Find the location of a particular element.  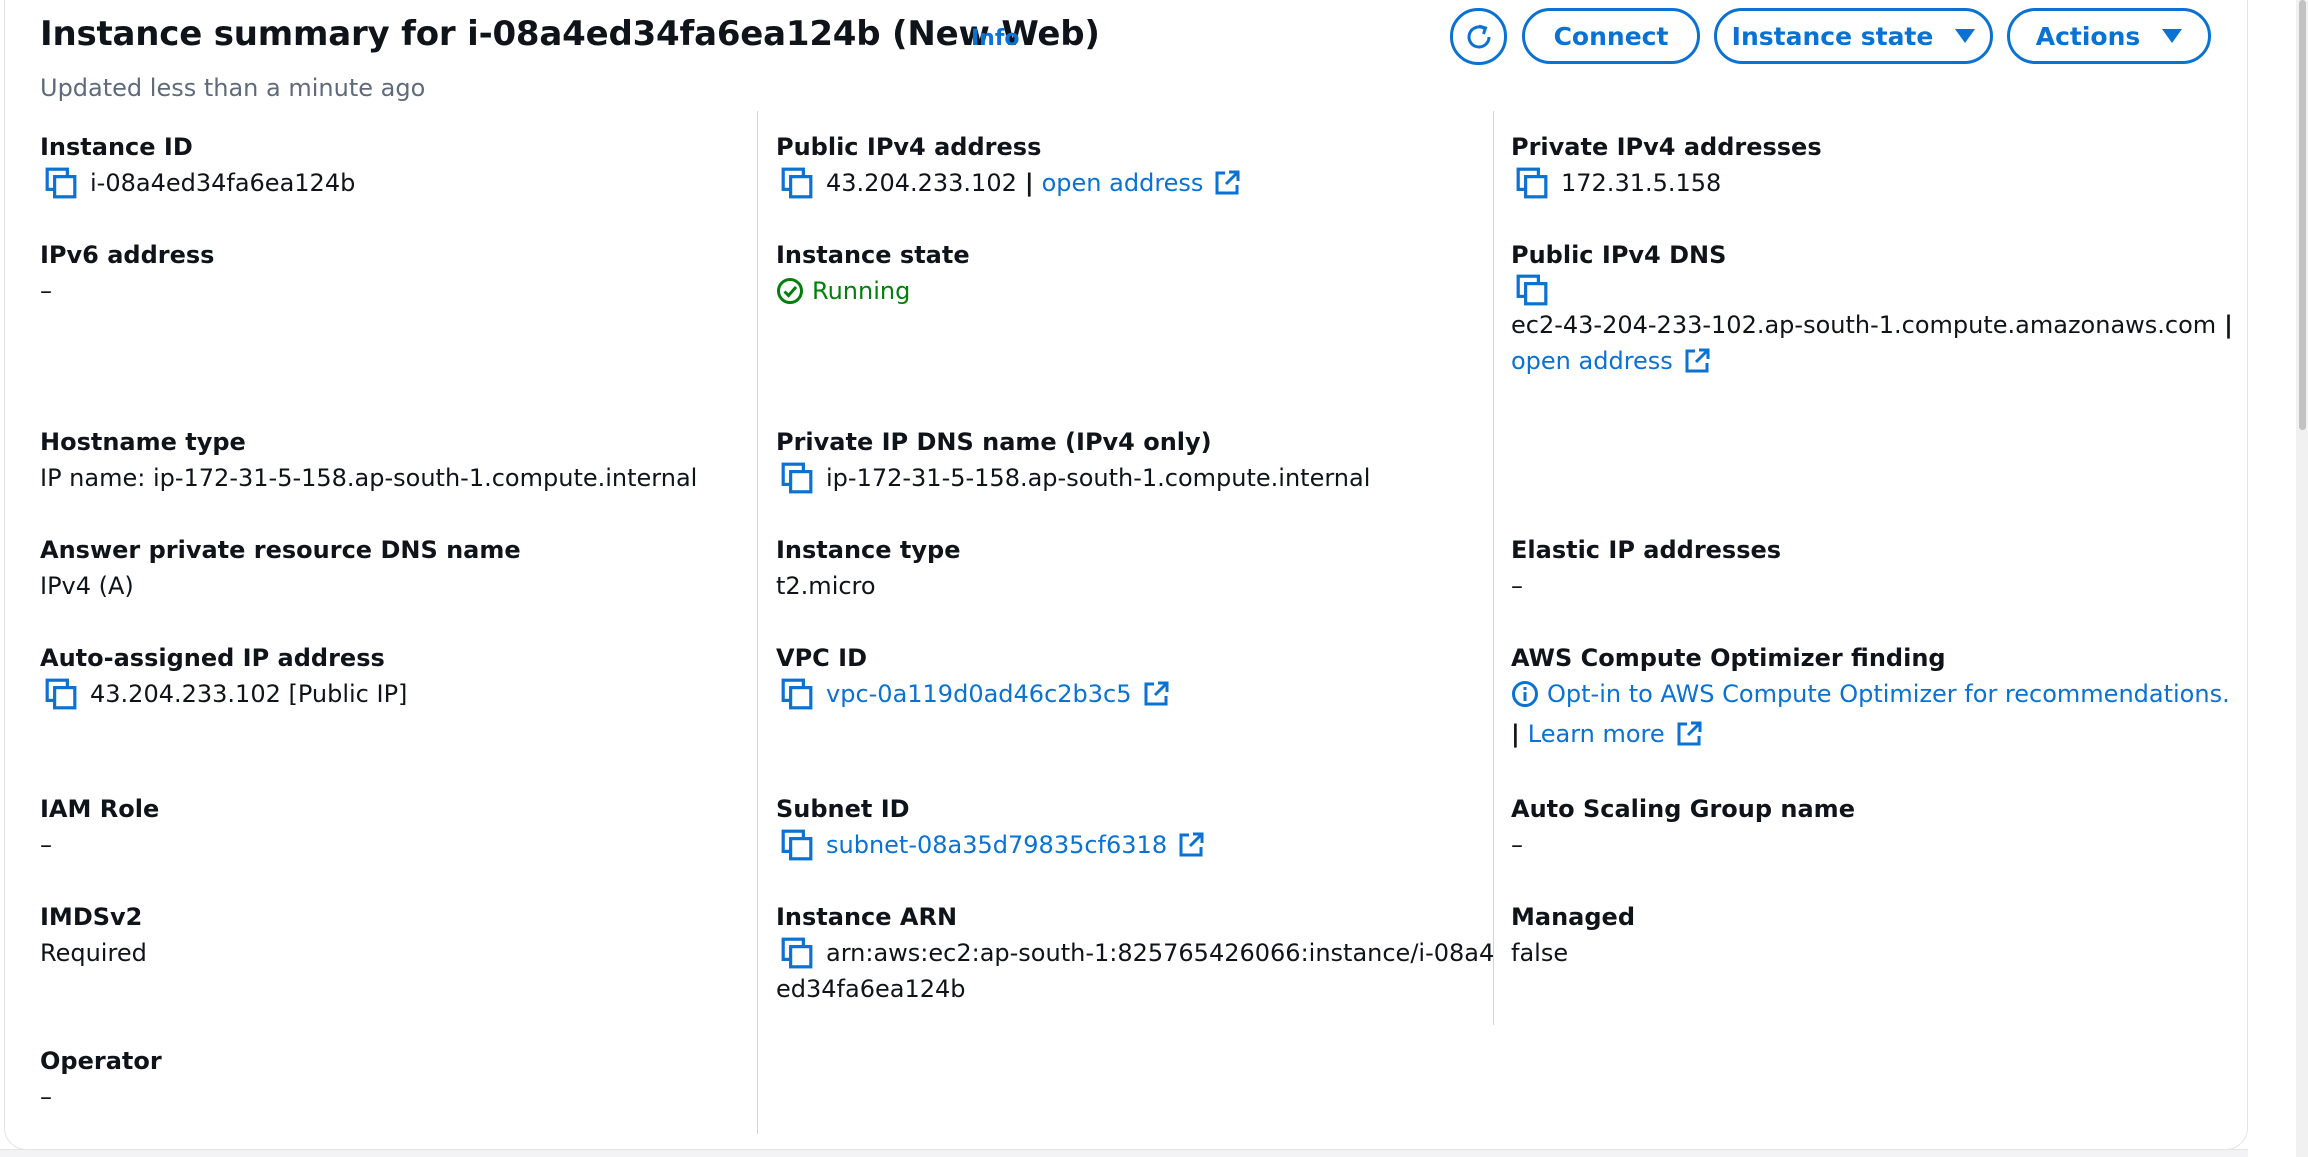

connect-button-label: Connect is located at coordinates (1611, 36).